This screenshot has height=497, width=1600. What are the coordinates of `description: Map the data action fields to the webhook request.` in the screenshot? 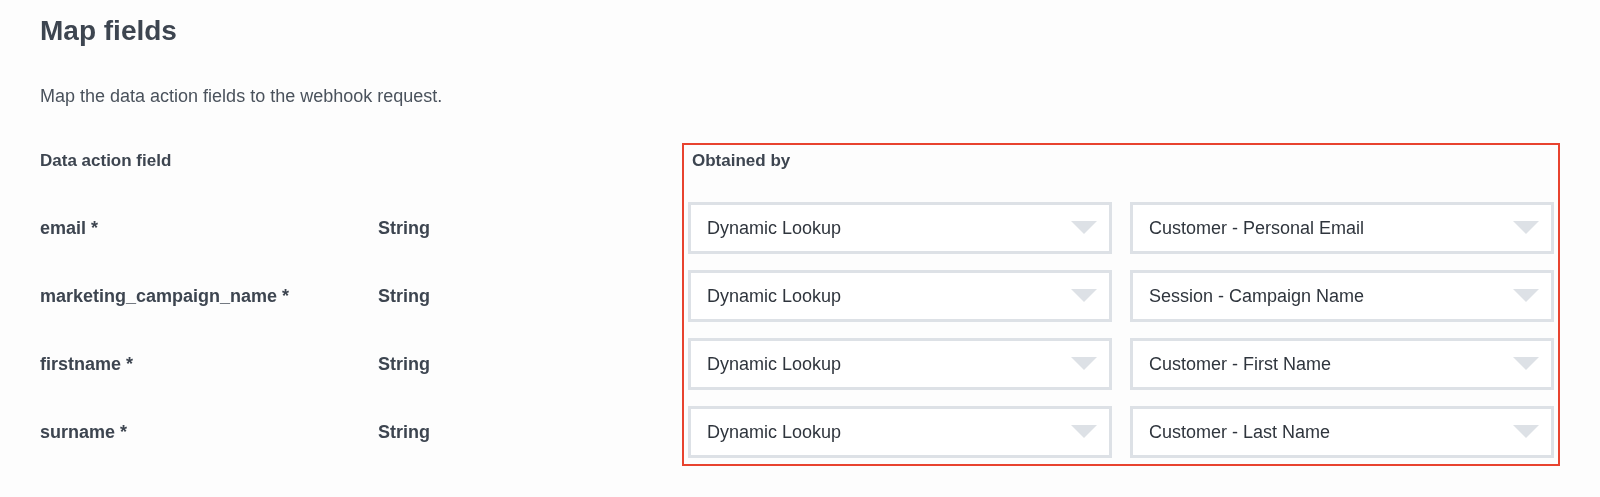 It's located at (241, 96).